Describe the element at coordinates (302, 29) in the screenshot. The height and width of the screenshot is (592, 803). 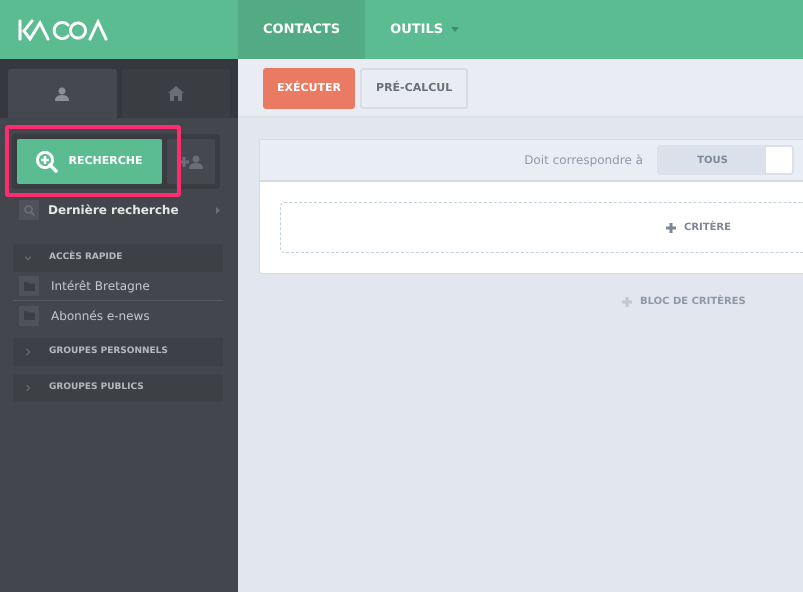
I see `nav-tab: CONTACTS` at that location.